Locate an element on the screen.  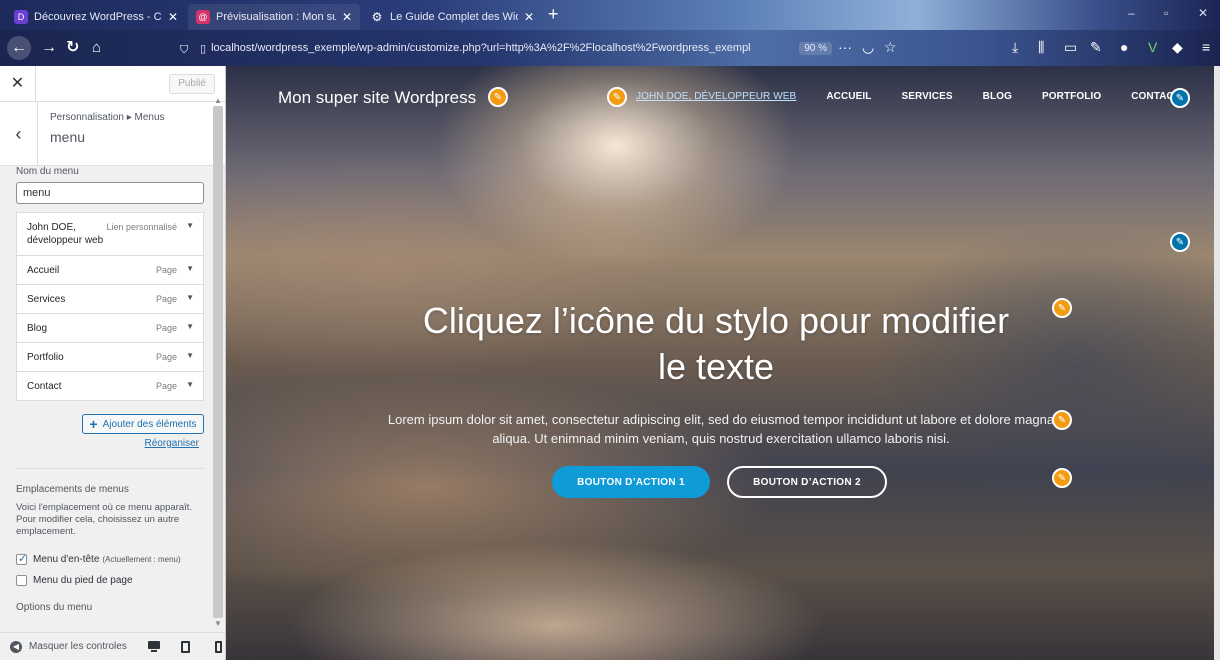
extension-badge-icon: ● is located at coordinates (1124, 47).